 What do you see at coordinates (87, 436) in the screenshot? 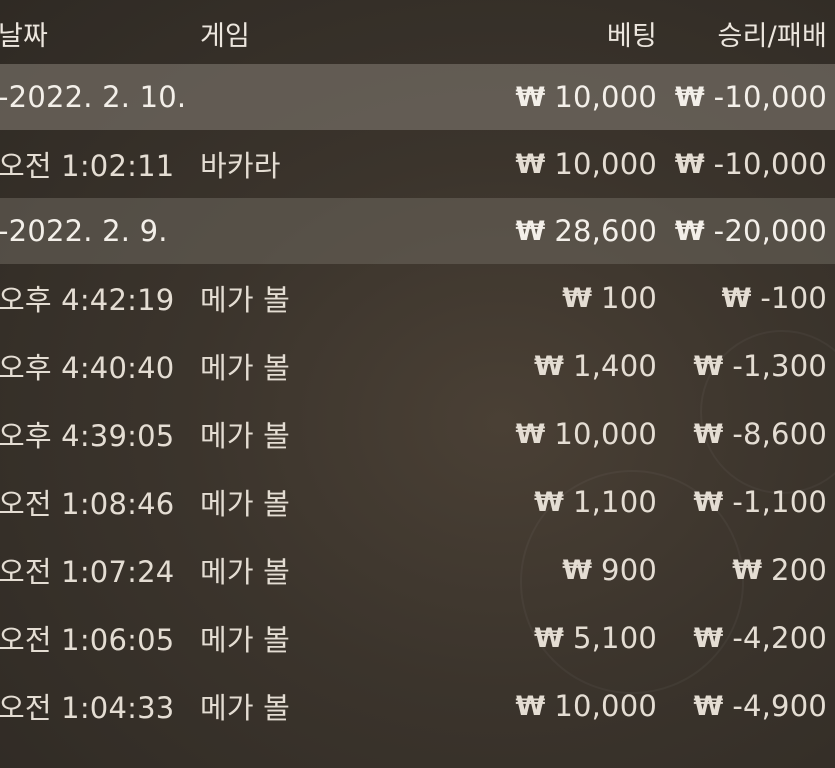
I see `row-time: 오후 4:39:05` at bounding box center [87, 436].